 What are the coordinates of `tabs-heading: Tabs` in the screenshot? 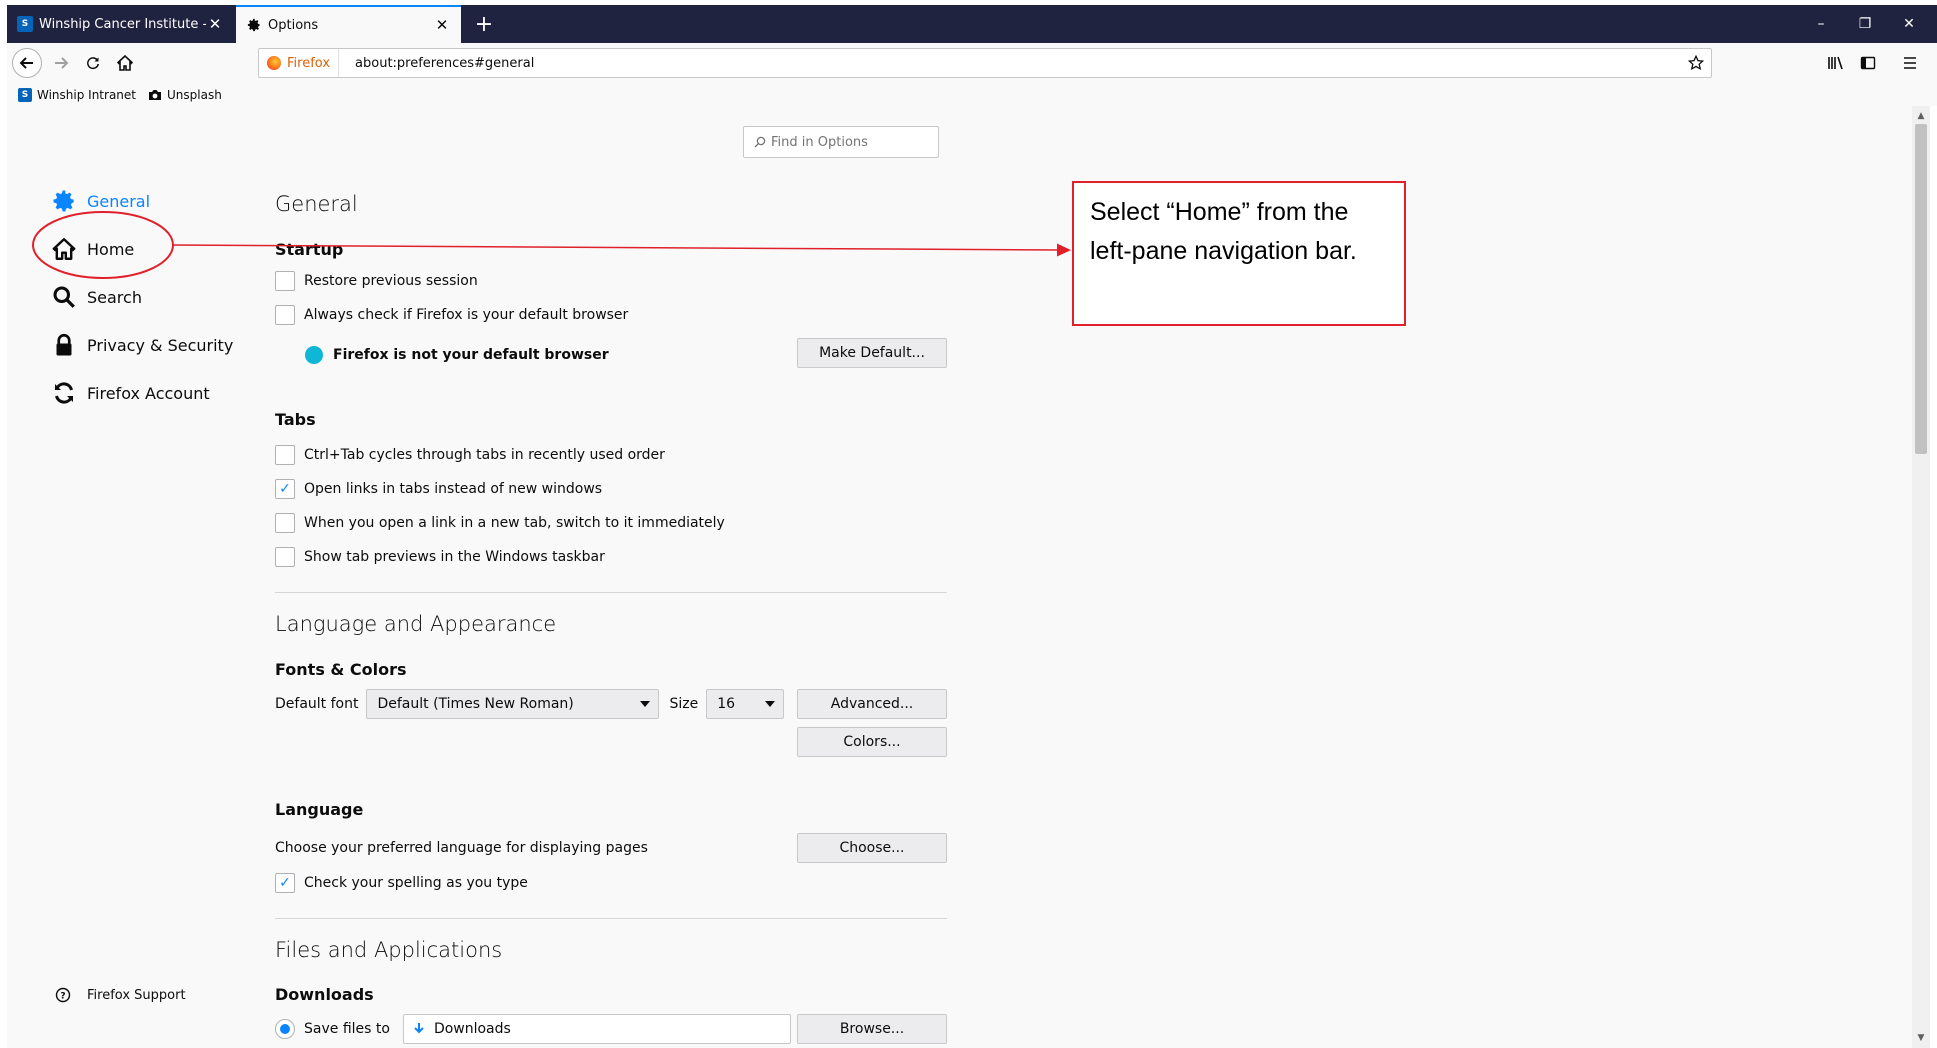 It's located at (295, 419).